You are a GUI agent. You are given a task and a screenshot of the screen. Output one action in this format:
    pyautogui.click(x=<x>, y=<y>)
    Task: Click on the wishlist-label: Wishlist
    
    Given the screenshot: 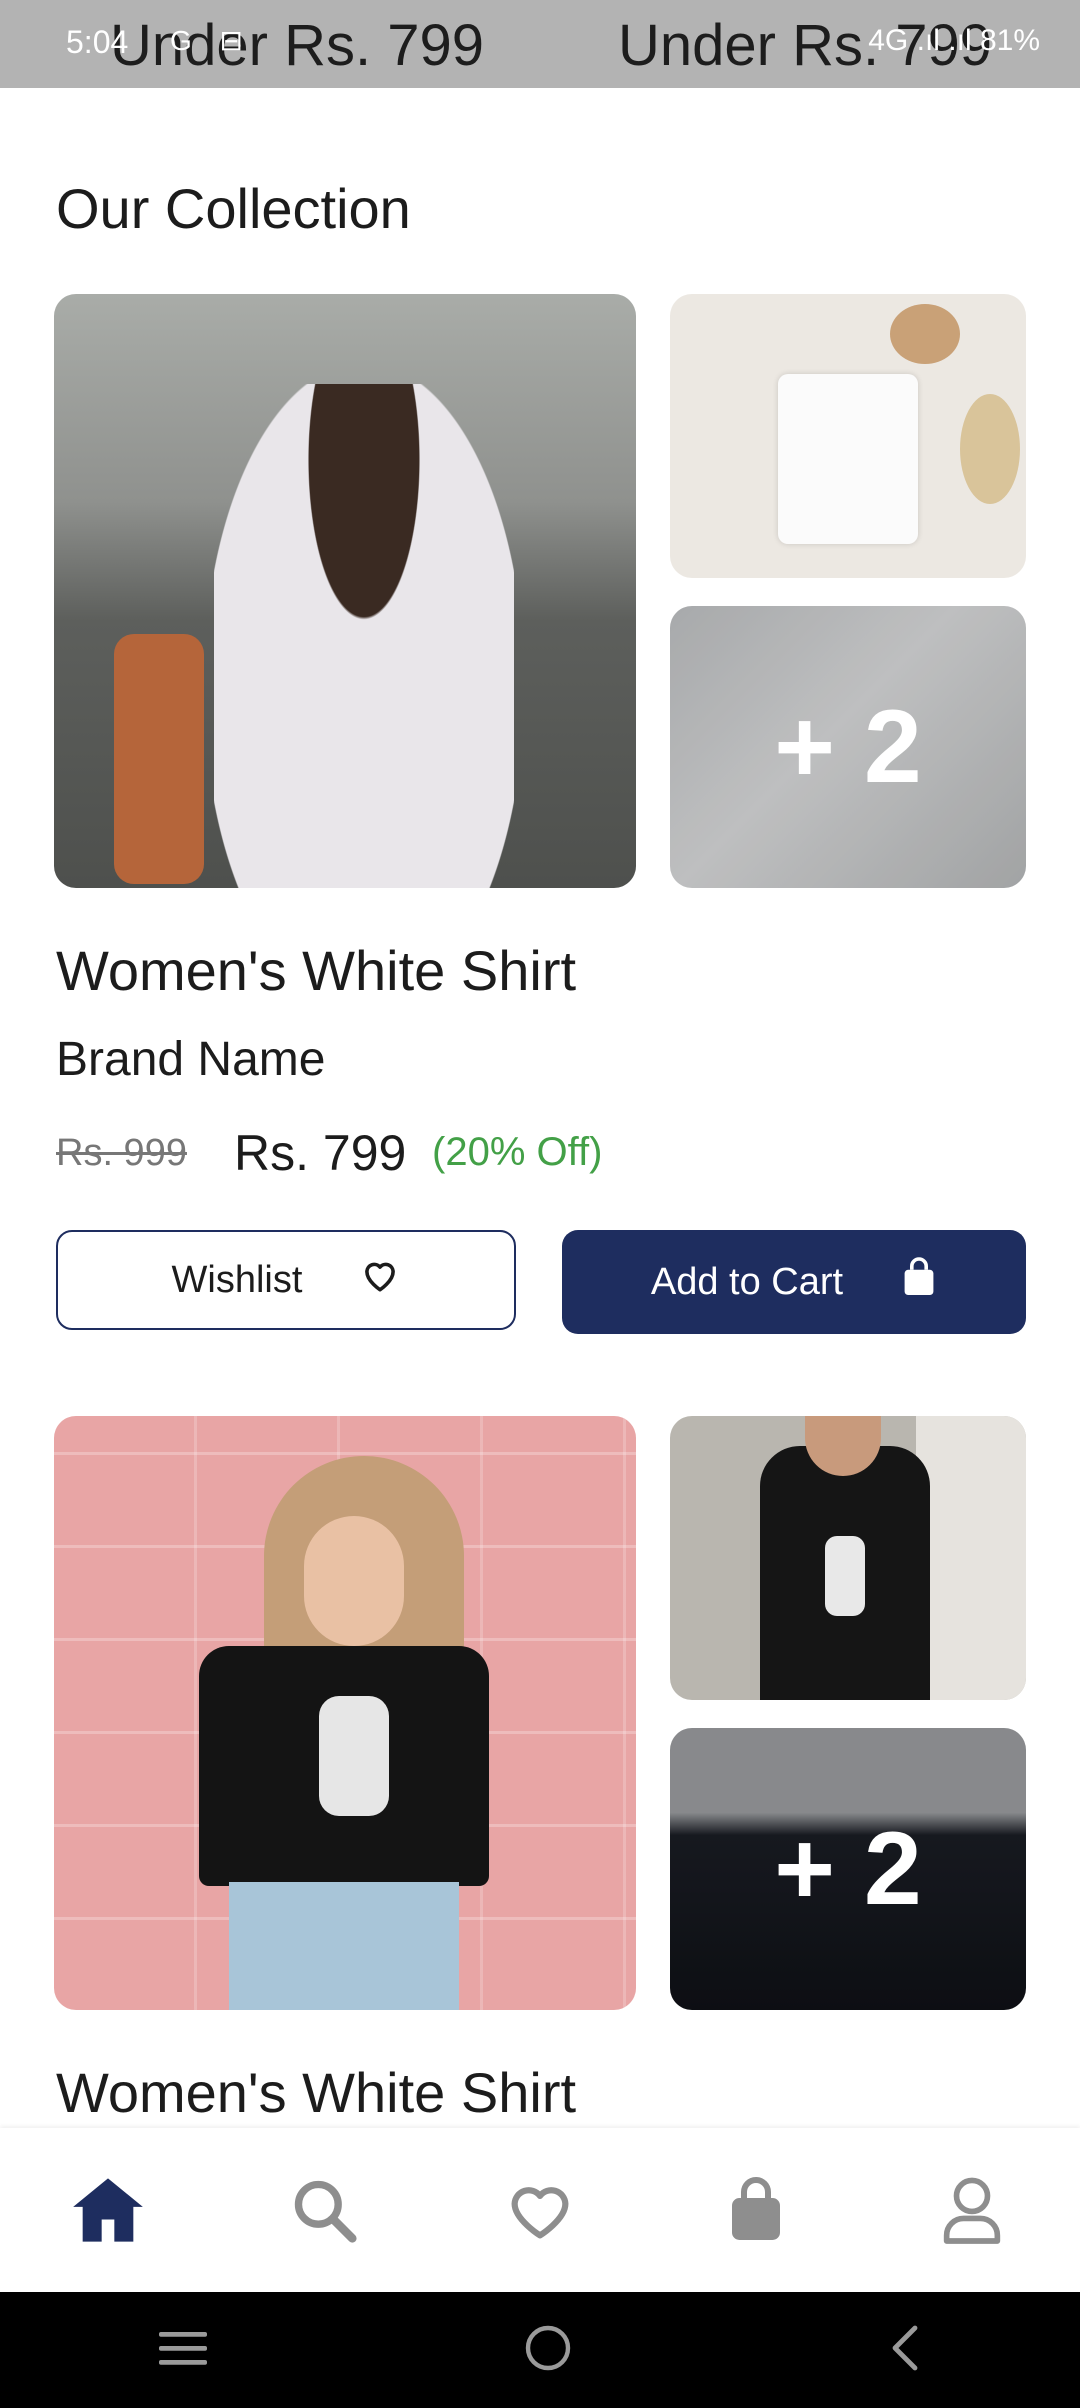 What is the action you would take?
    pyautogui.click(x=237, y=1279)
    